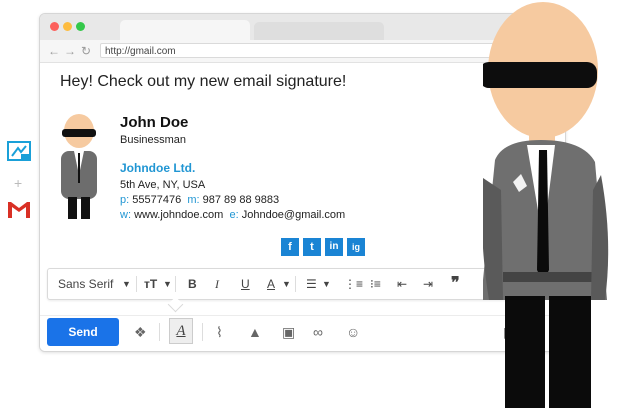  I want to click on signature-name: John Doe, so click(154, 122).